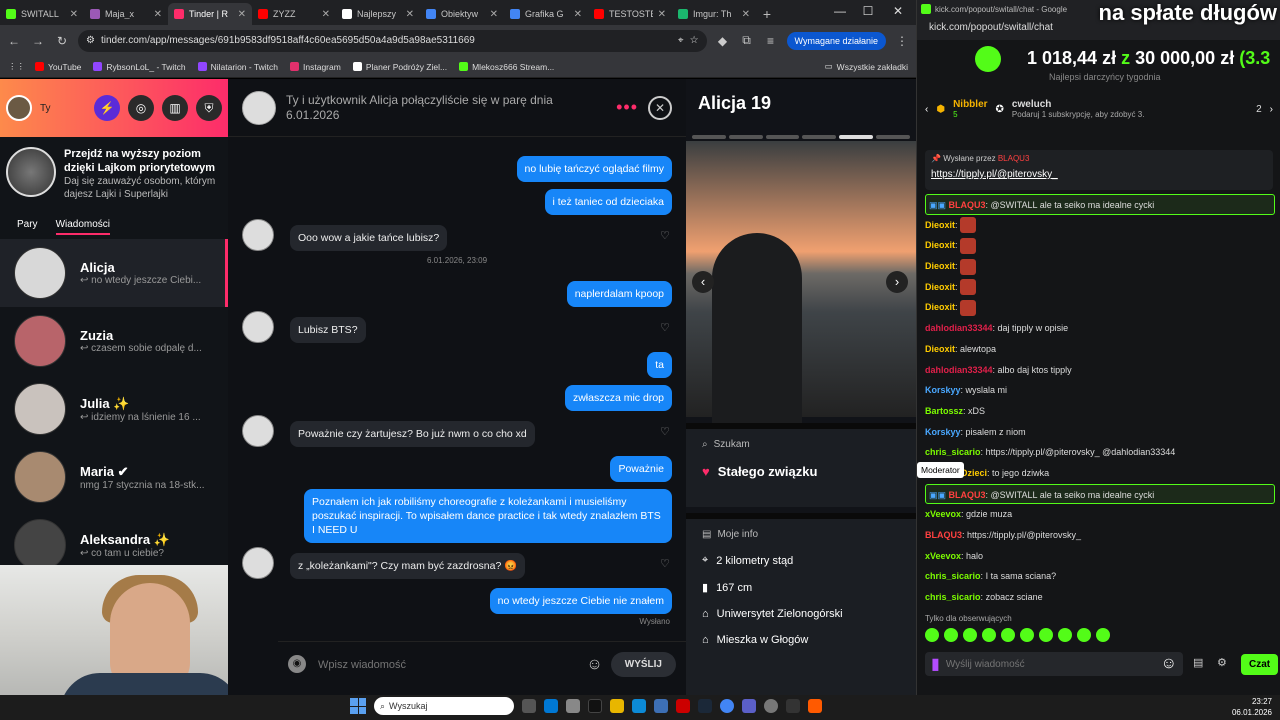 This screenshot has width=1280, height=720. Describe the element at coordinates (683, 706) in the screenshot. I see `opera-icon` at that location.